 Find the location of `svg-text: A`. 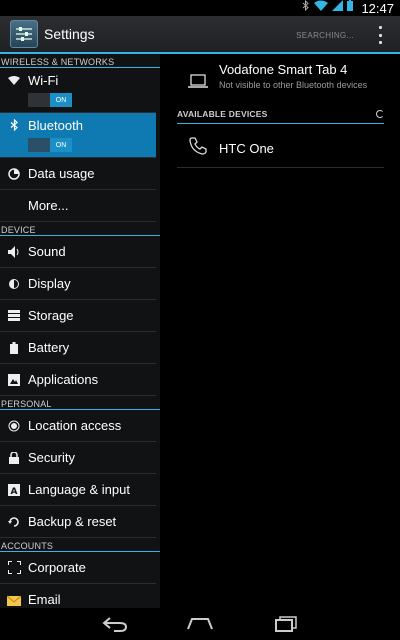

svg-text: A is located at coordinates (14, 491).